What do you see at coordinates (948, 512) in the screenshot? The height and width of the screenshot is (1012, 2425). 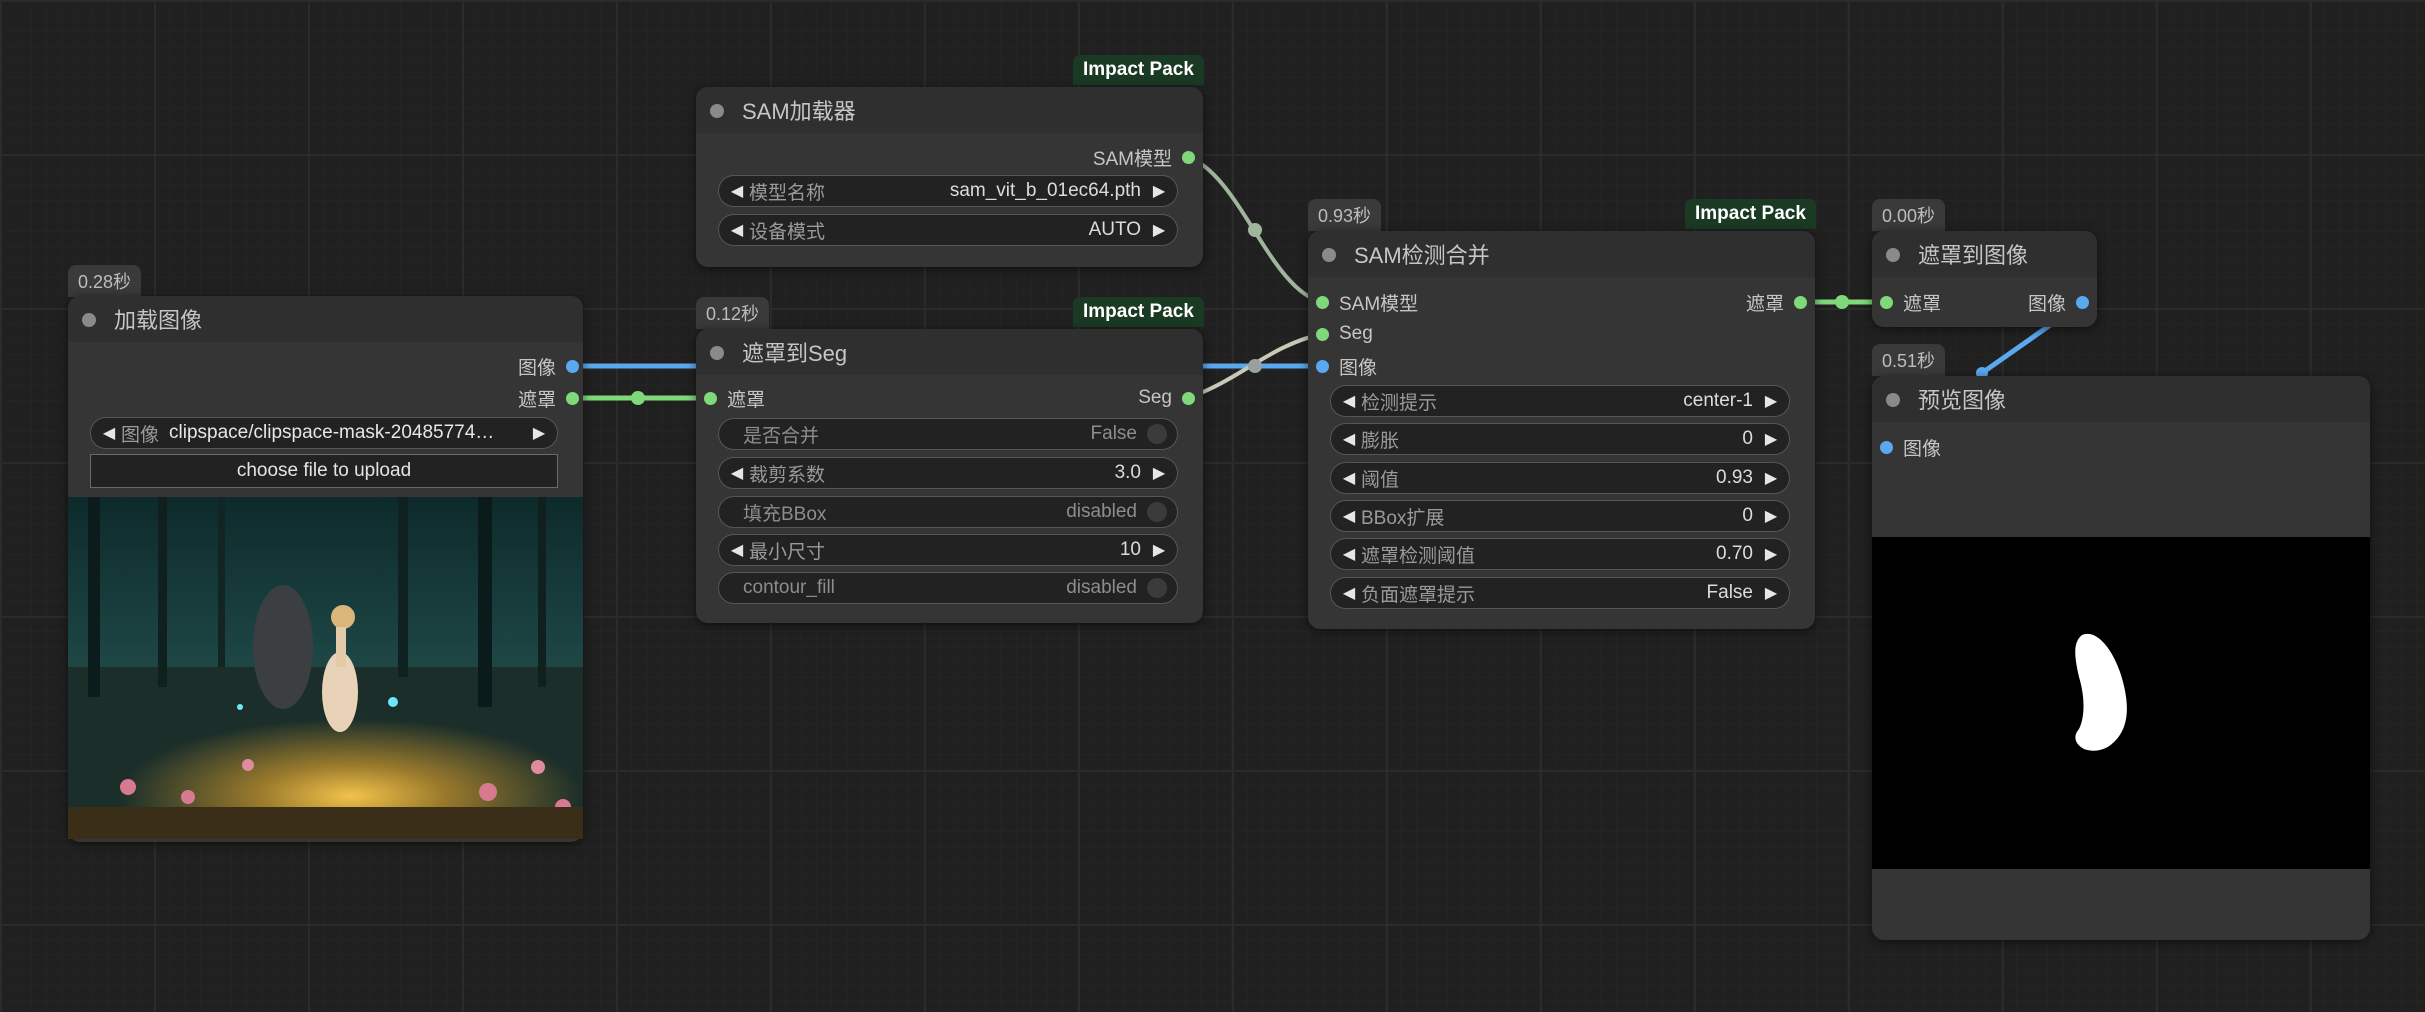 I see `bbox-fill-toggle-widget: 填充BBox disabled` at bounding box center [948, 512].